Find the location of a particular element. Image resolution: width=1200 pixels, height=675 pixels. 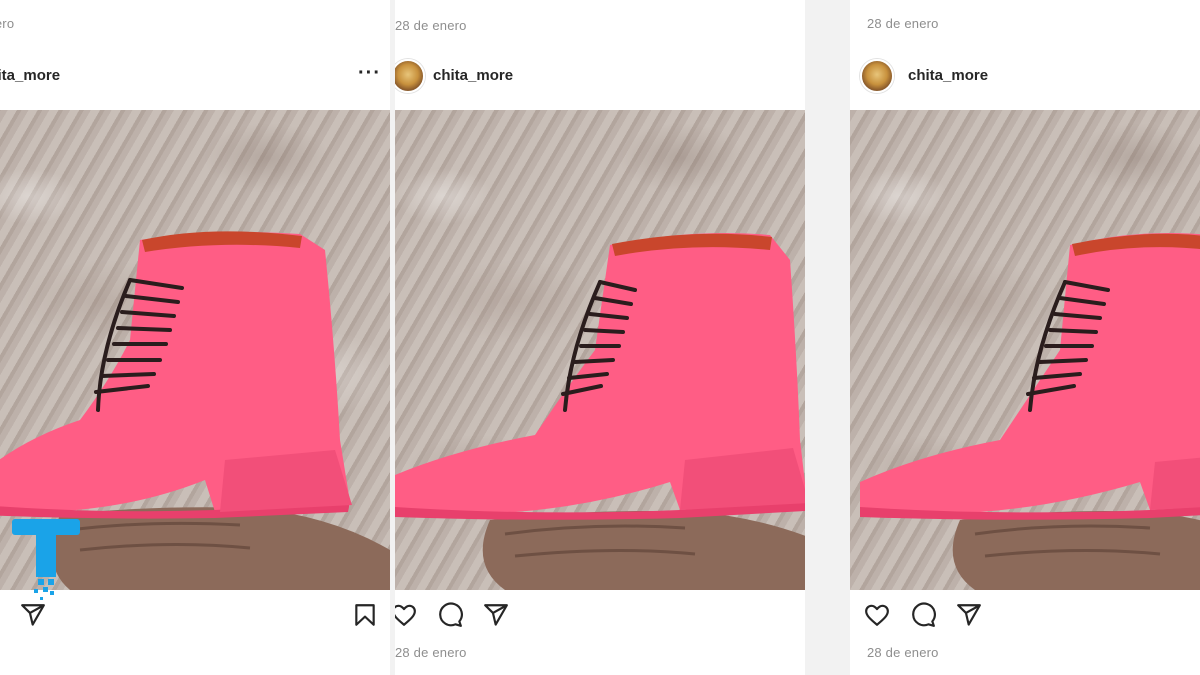

post-header: chita_more is located at coordinates (1025, 78).